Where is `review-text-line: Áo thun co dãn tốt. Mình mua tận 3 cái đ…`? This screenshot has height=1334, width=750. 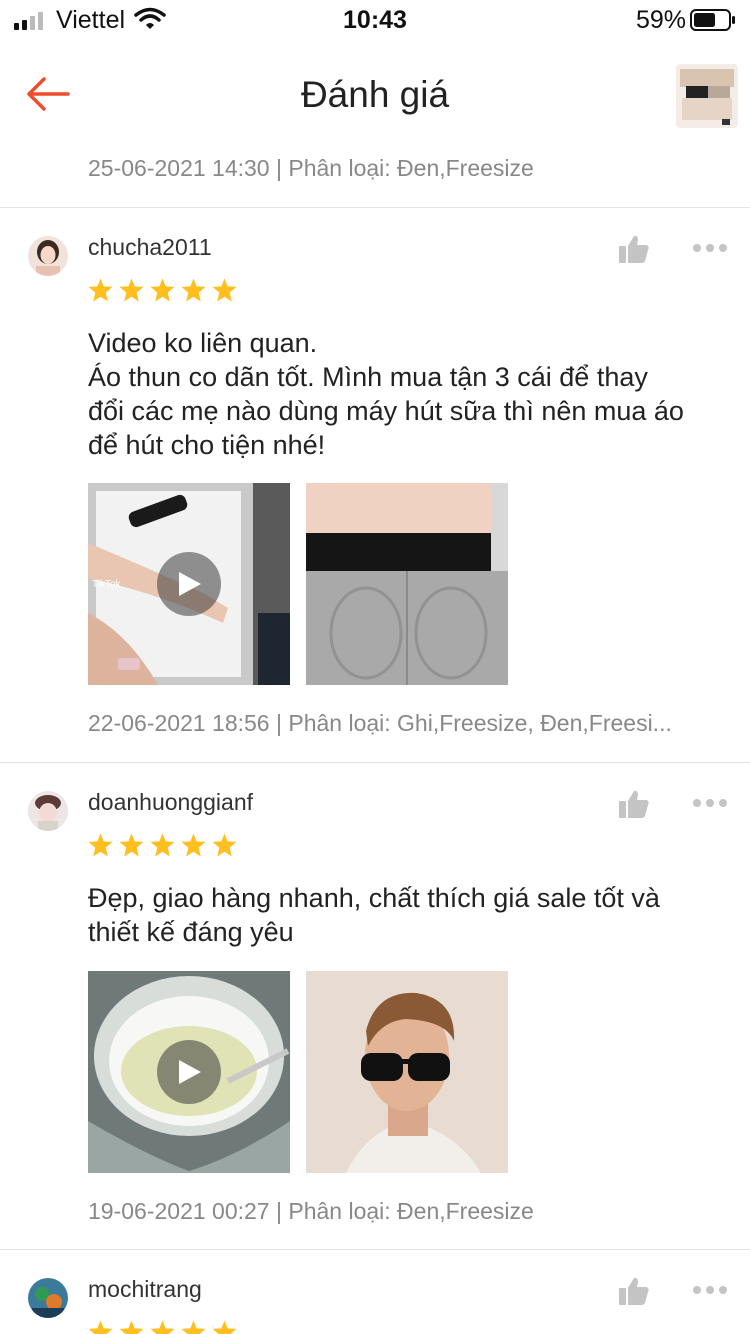 review-text-line: Áo thun co dãn tốt. Mình mua tận 3 cái đ… is located at coordinates (368, 377).